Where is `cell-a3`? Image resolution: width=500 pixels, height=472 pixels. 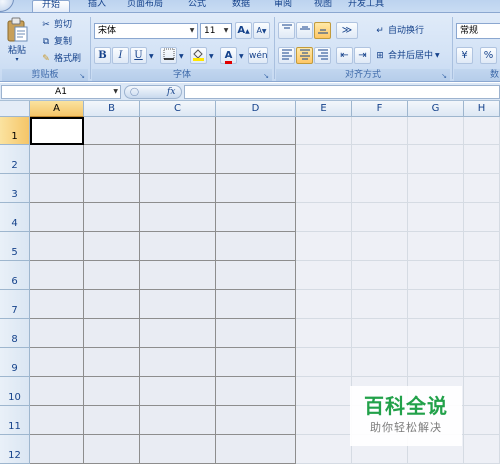 cell-a3 is located at coordinates (57, 188).